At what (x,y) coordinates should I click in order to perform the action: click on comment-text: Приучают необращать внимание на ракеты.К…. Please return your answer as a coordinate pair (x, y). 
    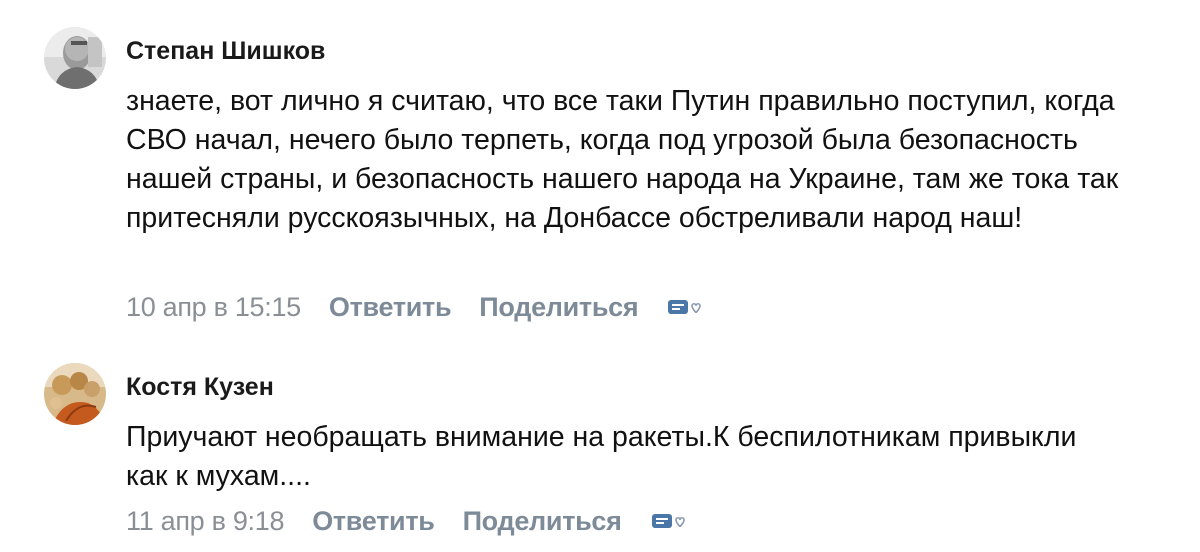
    Looking at the image, I should click on (601, 456).